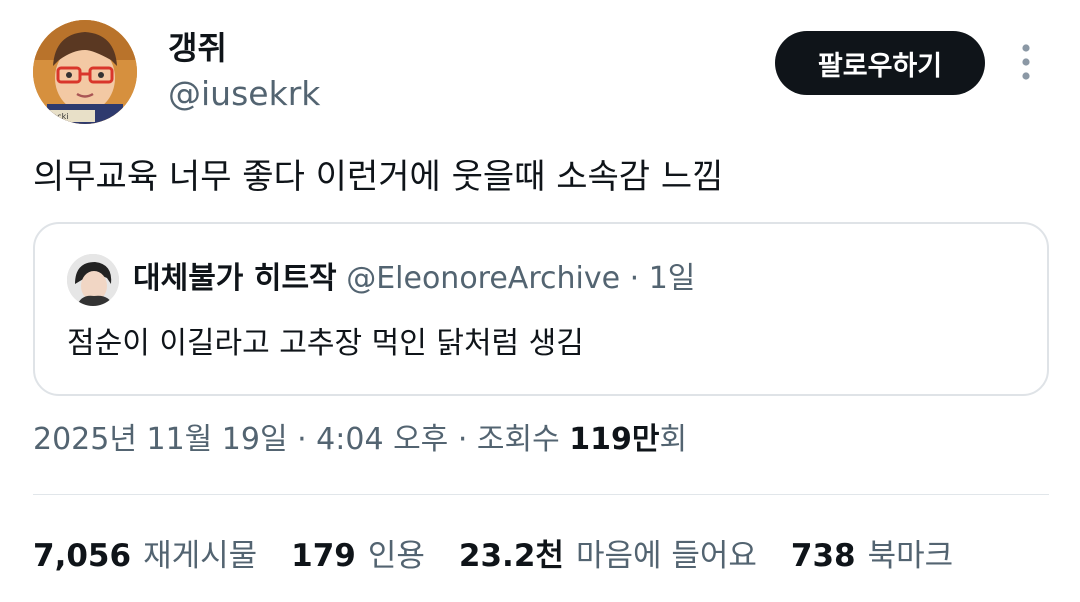 This screenshot has height=602, width=1080. I want to click on quote-author-name: 대체불가 히트작, so click(235, 278).